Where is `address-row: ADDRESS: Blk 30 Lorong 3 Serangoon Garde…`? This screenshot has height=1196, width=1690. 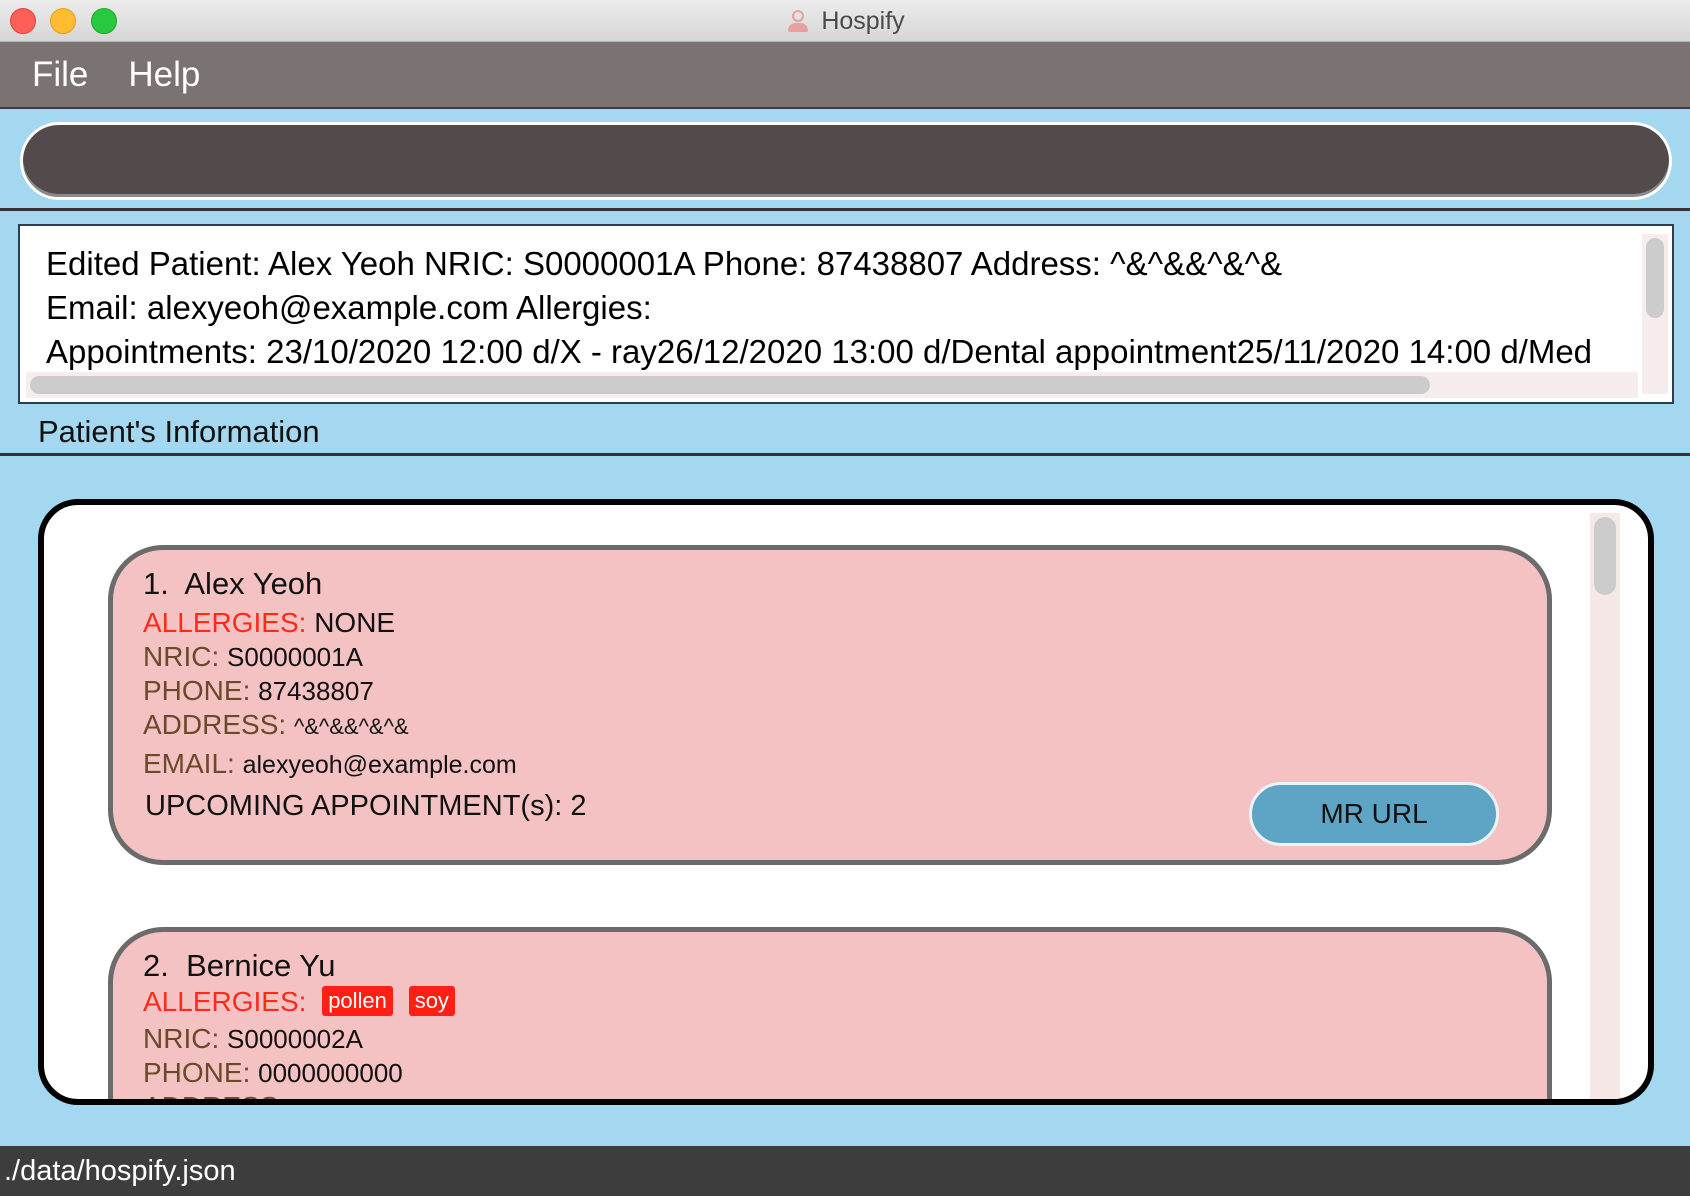
address-row: ADDRESS: Blk 30 Lorong 3 Serangoon Garde… is located at coordinates (438, 1095).